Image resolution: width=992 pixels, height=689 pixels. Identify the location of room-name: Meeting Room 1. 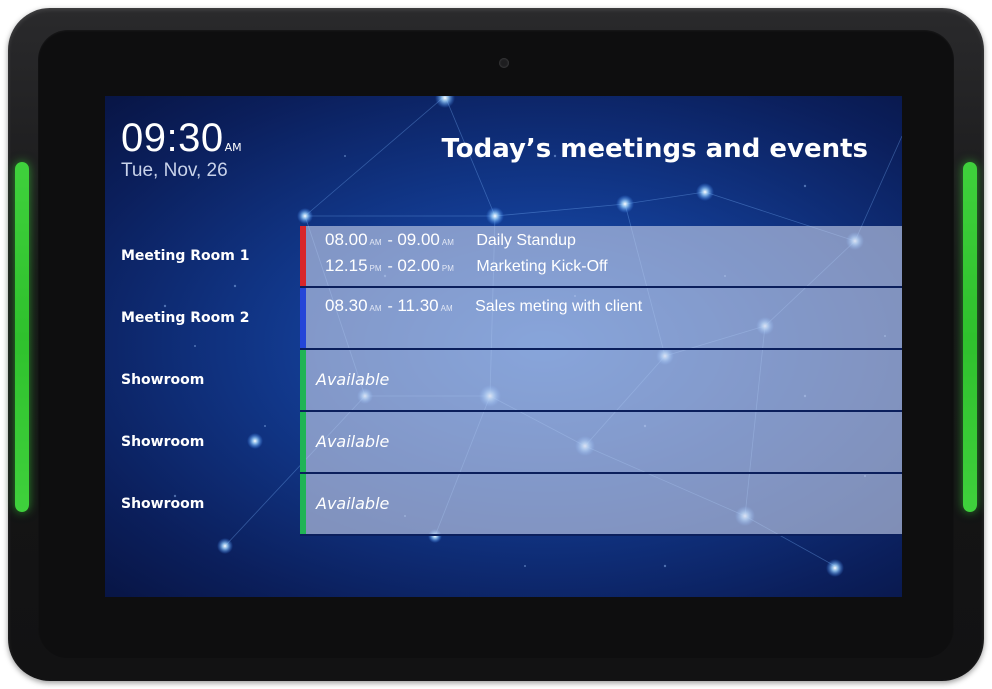
(185, 256).